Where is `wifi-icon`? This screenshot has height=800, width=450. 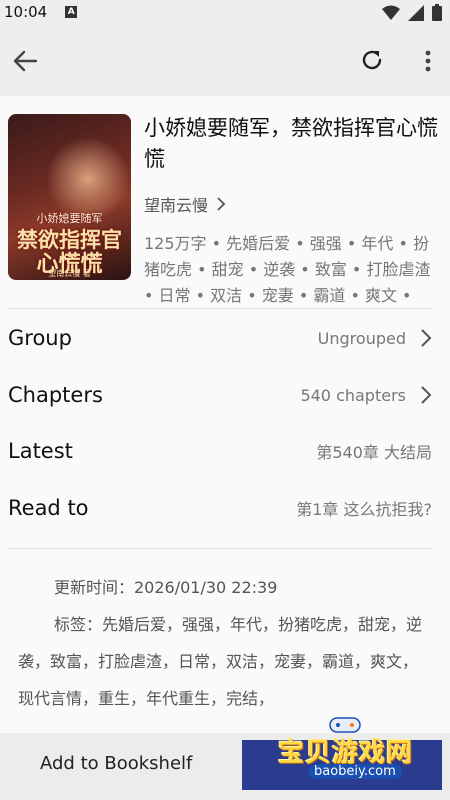
wifi-icon is located at coordinates (391, 12).